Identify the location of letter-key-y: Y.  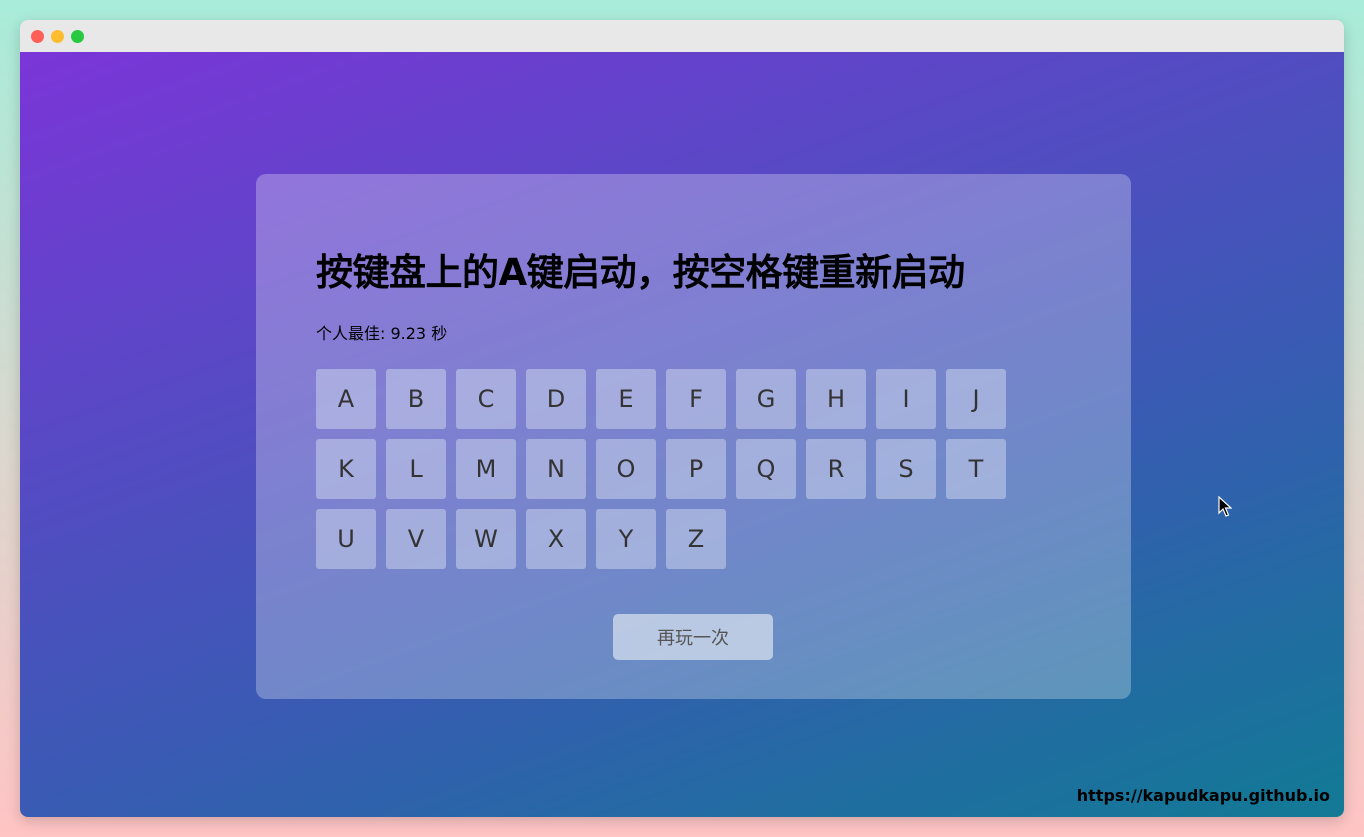
(626, 539).